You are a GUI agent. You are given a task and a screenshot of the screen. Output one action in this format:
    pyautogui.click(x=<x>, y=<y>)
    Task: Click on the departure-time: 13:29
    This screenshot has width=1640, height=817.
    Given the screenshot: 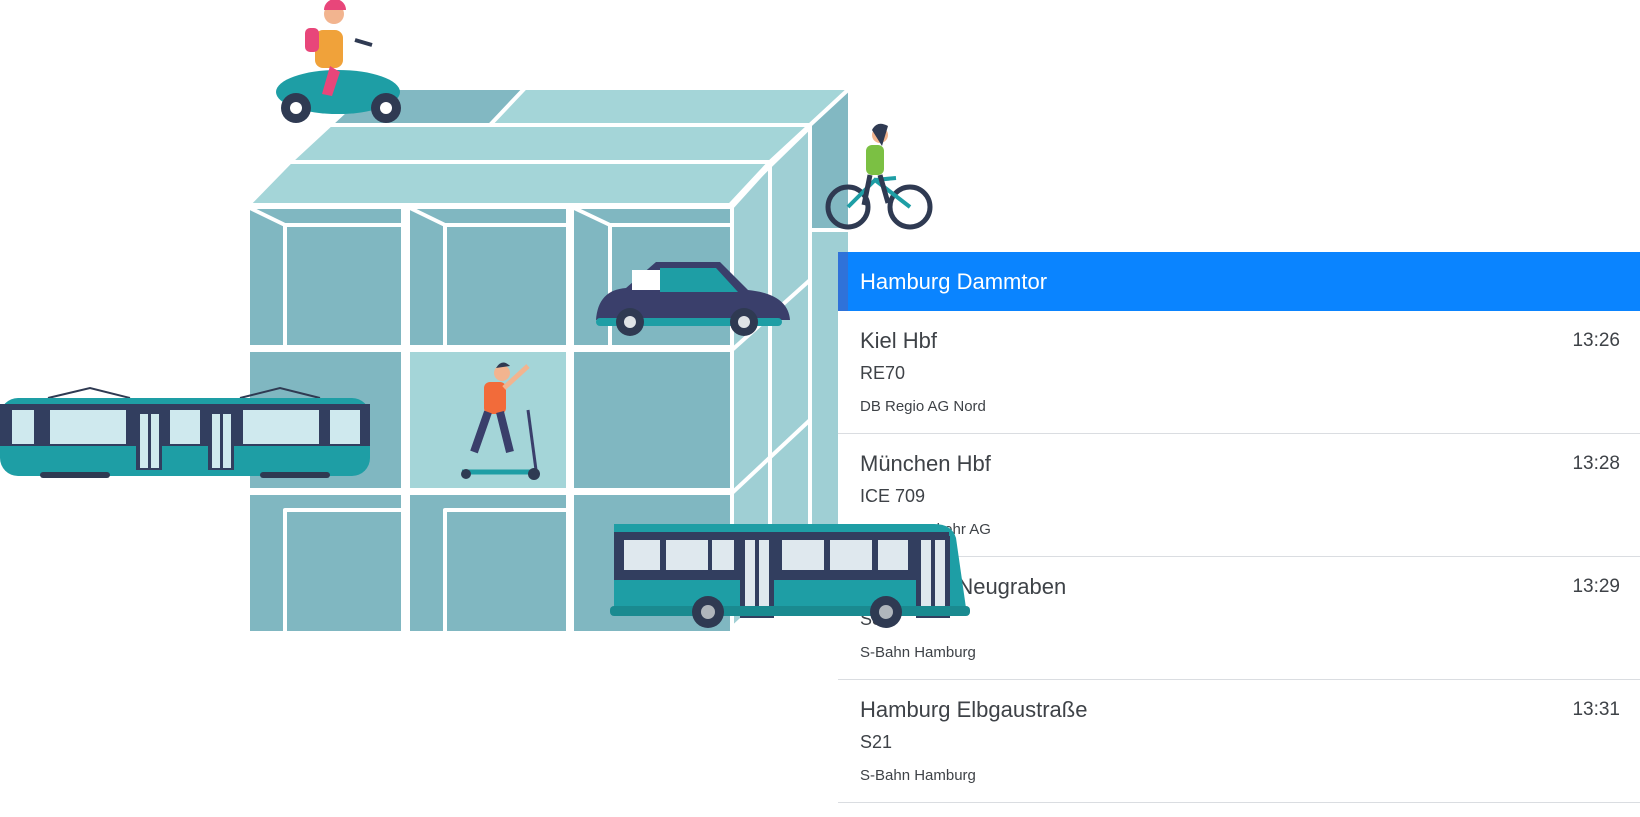 What is the action you would take?
    pyautogui.click(x=1596, y=586)
    